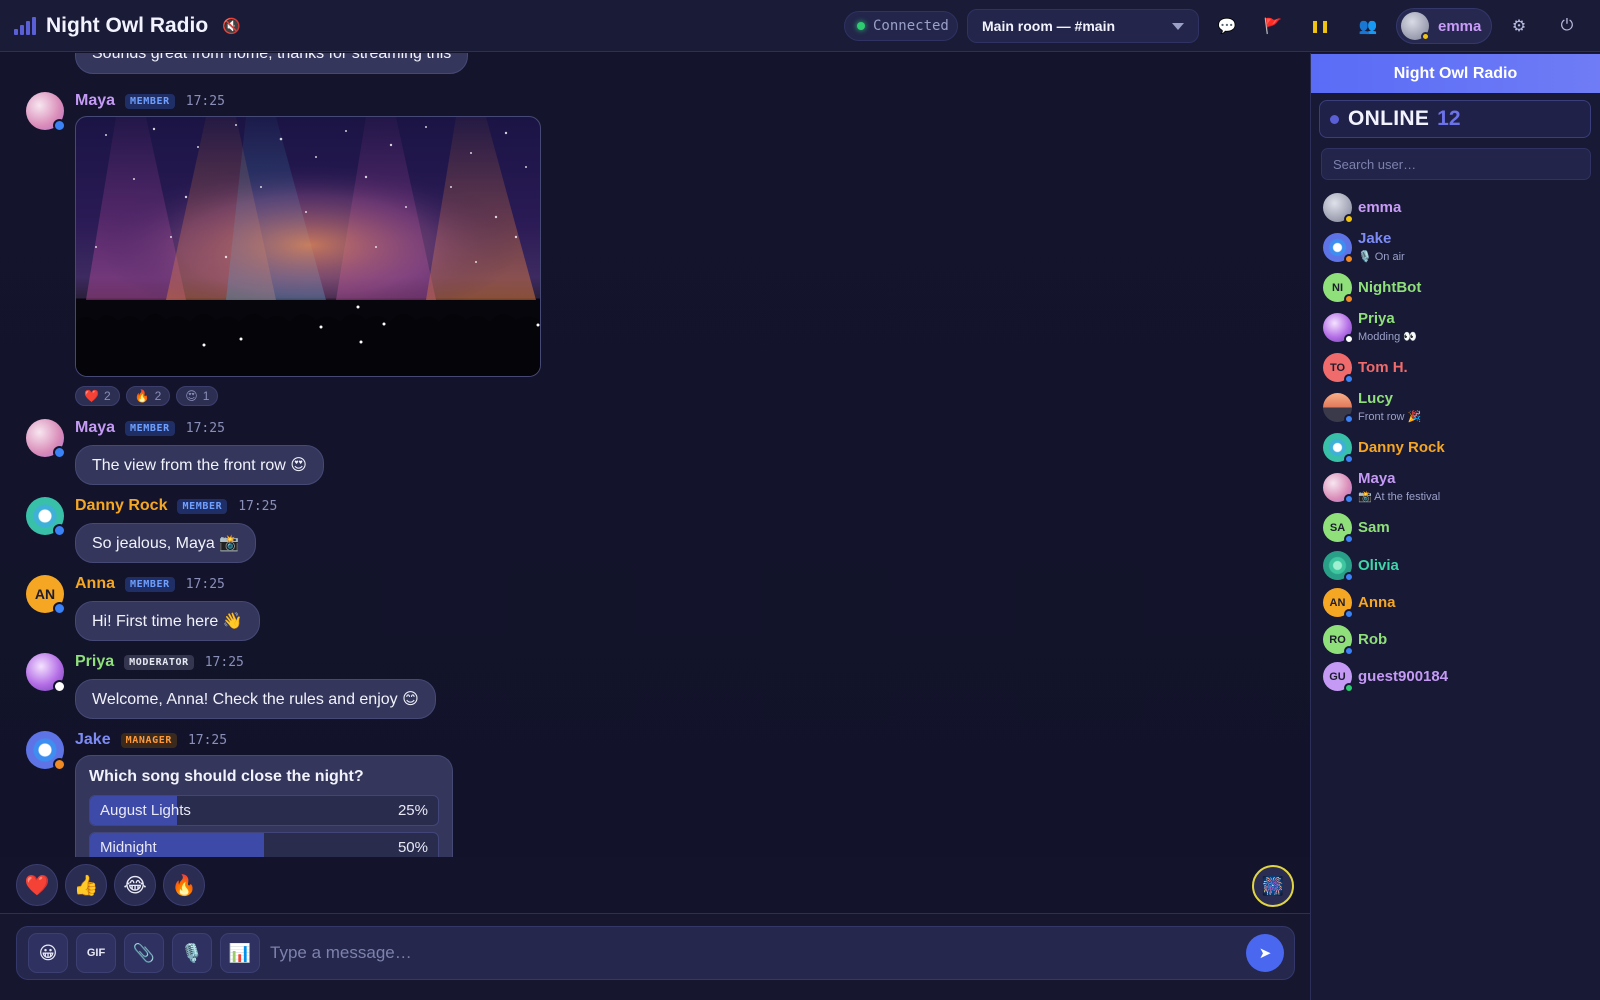 The height and width of the screenshot is (1000, 1600). What do you see at coordinates (1458, 527) in the screenshot?
I see `user-list-item: SA Sam` at bounding box center [1458, 527].